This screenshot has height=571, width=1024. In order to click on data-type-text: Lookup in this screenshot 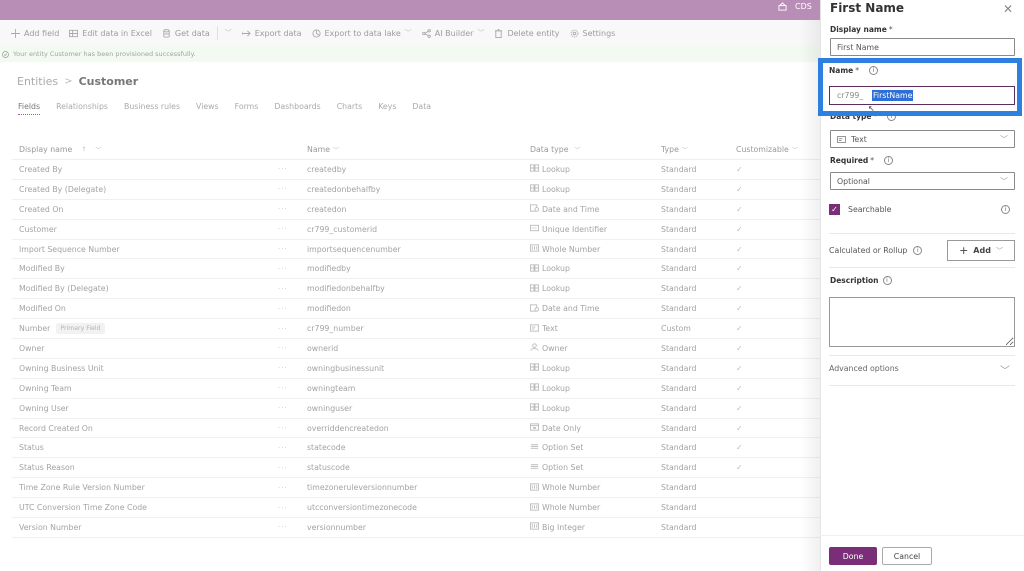, I will do `click(556, 269)`.